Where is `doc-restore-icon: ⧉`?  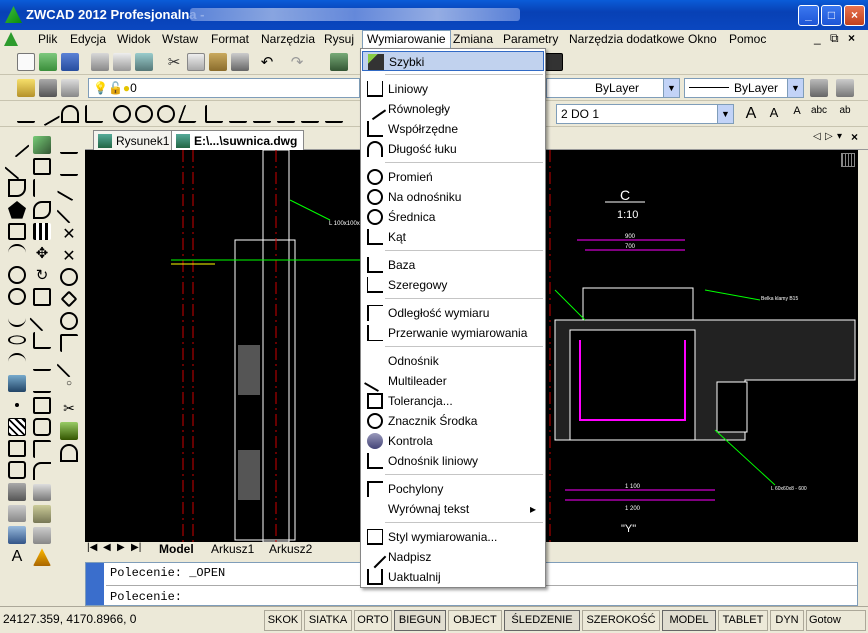 doc-restore-icon: ⧉ is located at coordinates (834, 38).